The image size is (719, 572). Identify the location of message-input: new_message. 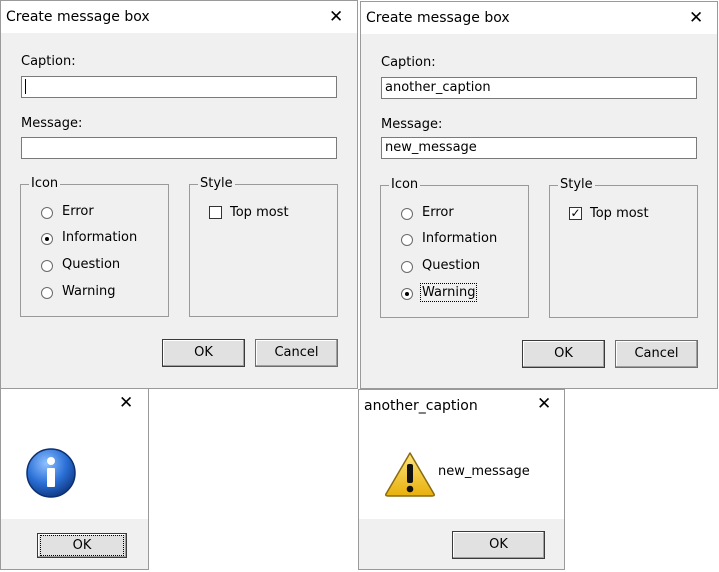
(539, 148).